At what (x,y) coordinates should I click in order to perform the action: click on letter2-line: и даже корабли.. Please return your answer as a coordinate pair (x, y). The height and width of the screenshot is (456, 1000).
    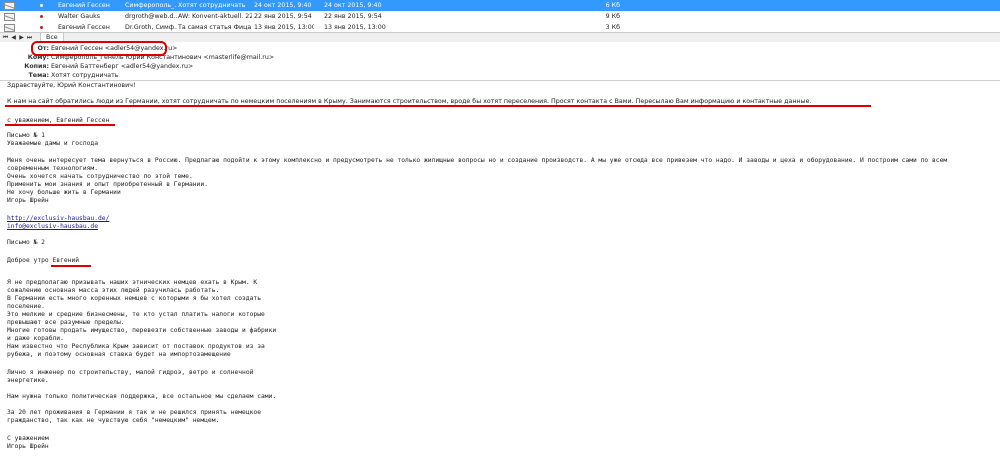
    Looking at the image, I should click on (35, 338).